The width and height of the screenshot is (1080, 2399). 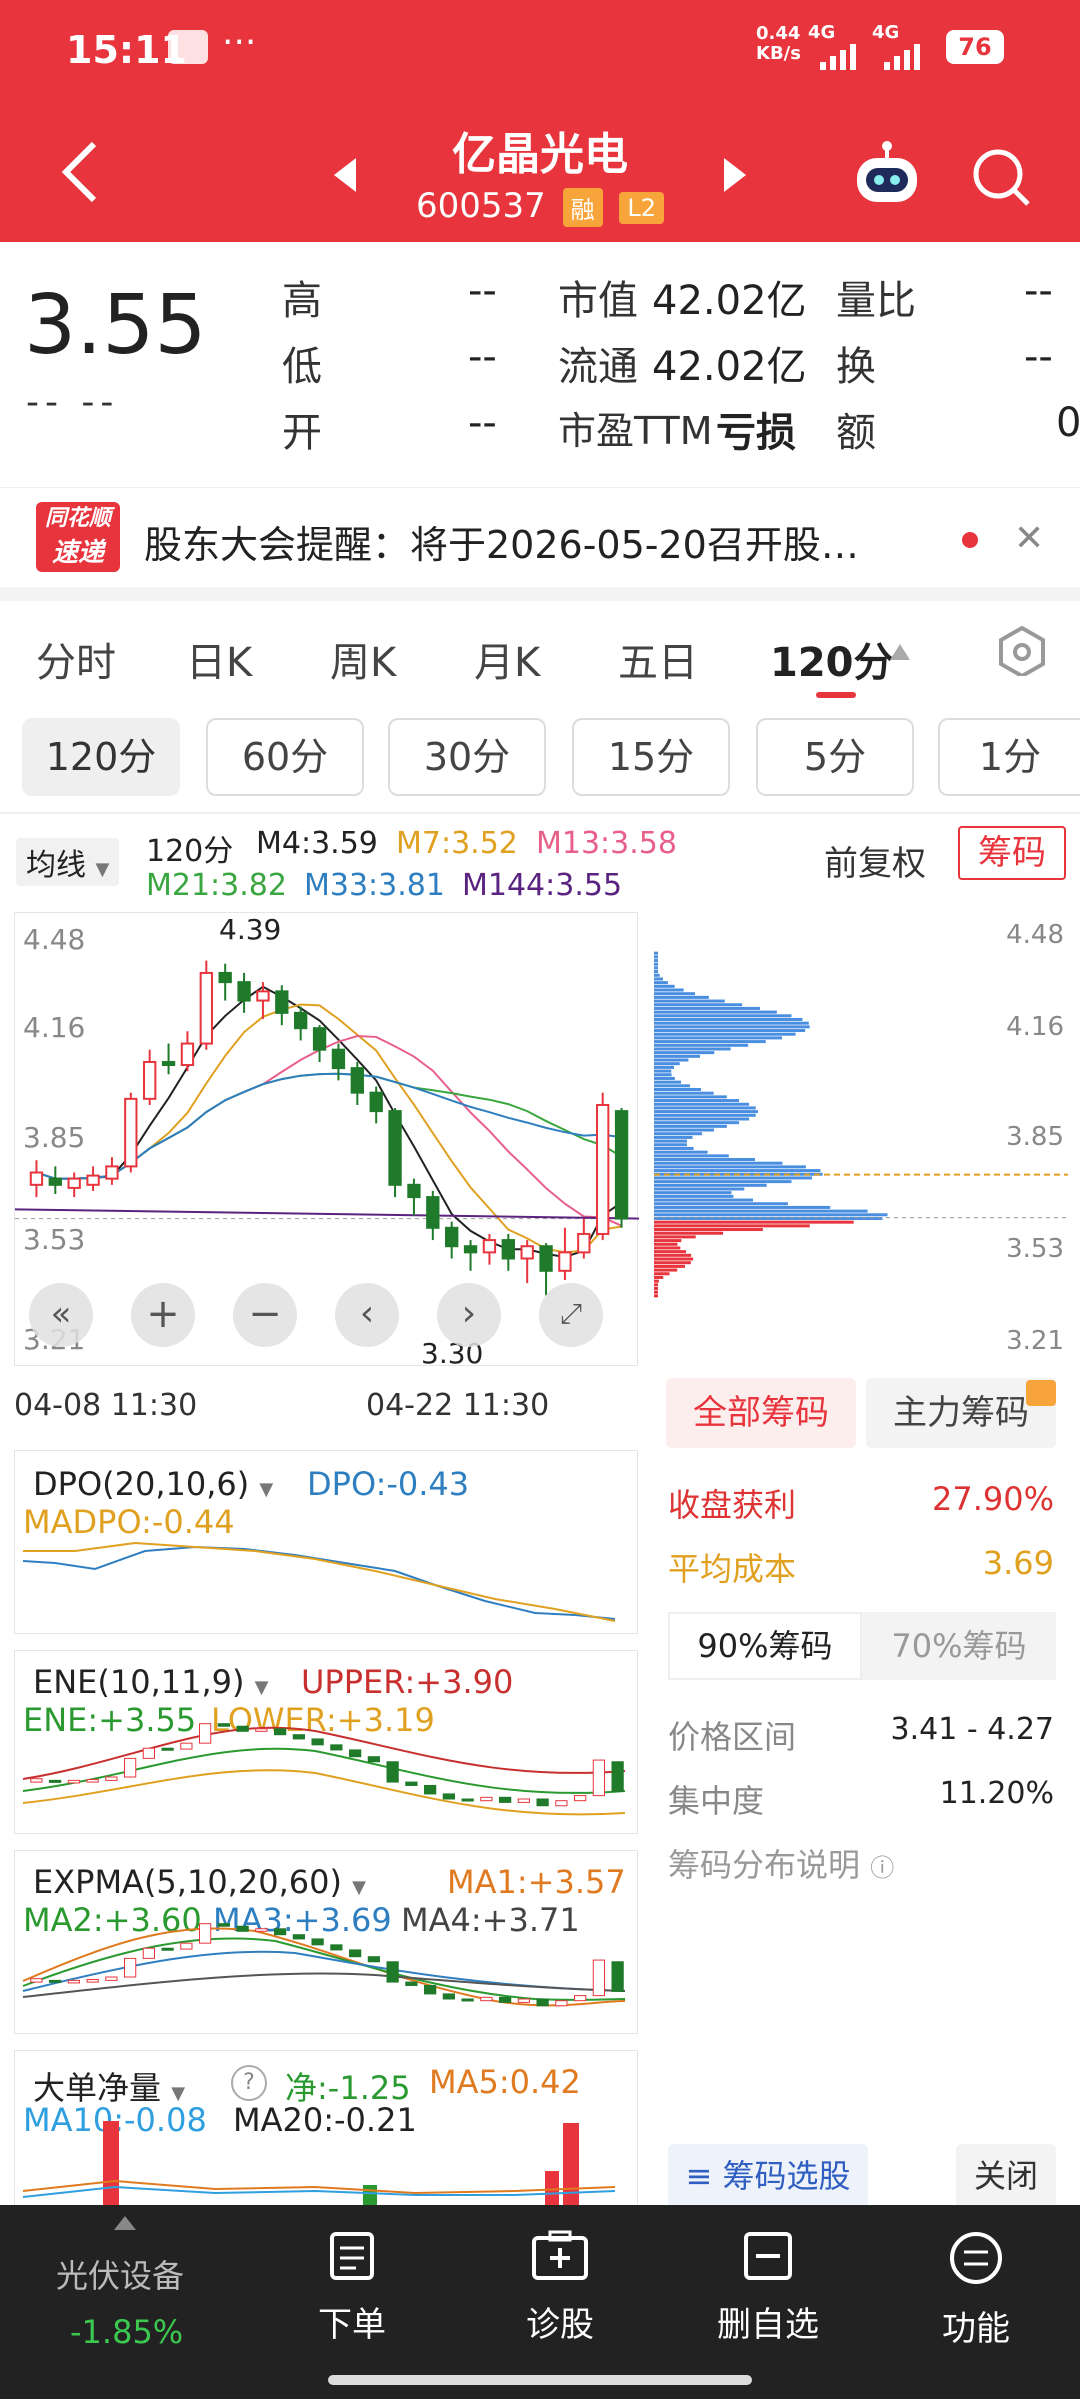 I want to click on sector-change: -1.85%, so click(x=127, y=2332).